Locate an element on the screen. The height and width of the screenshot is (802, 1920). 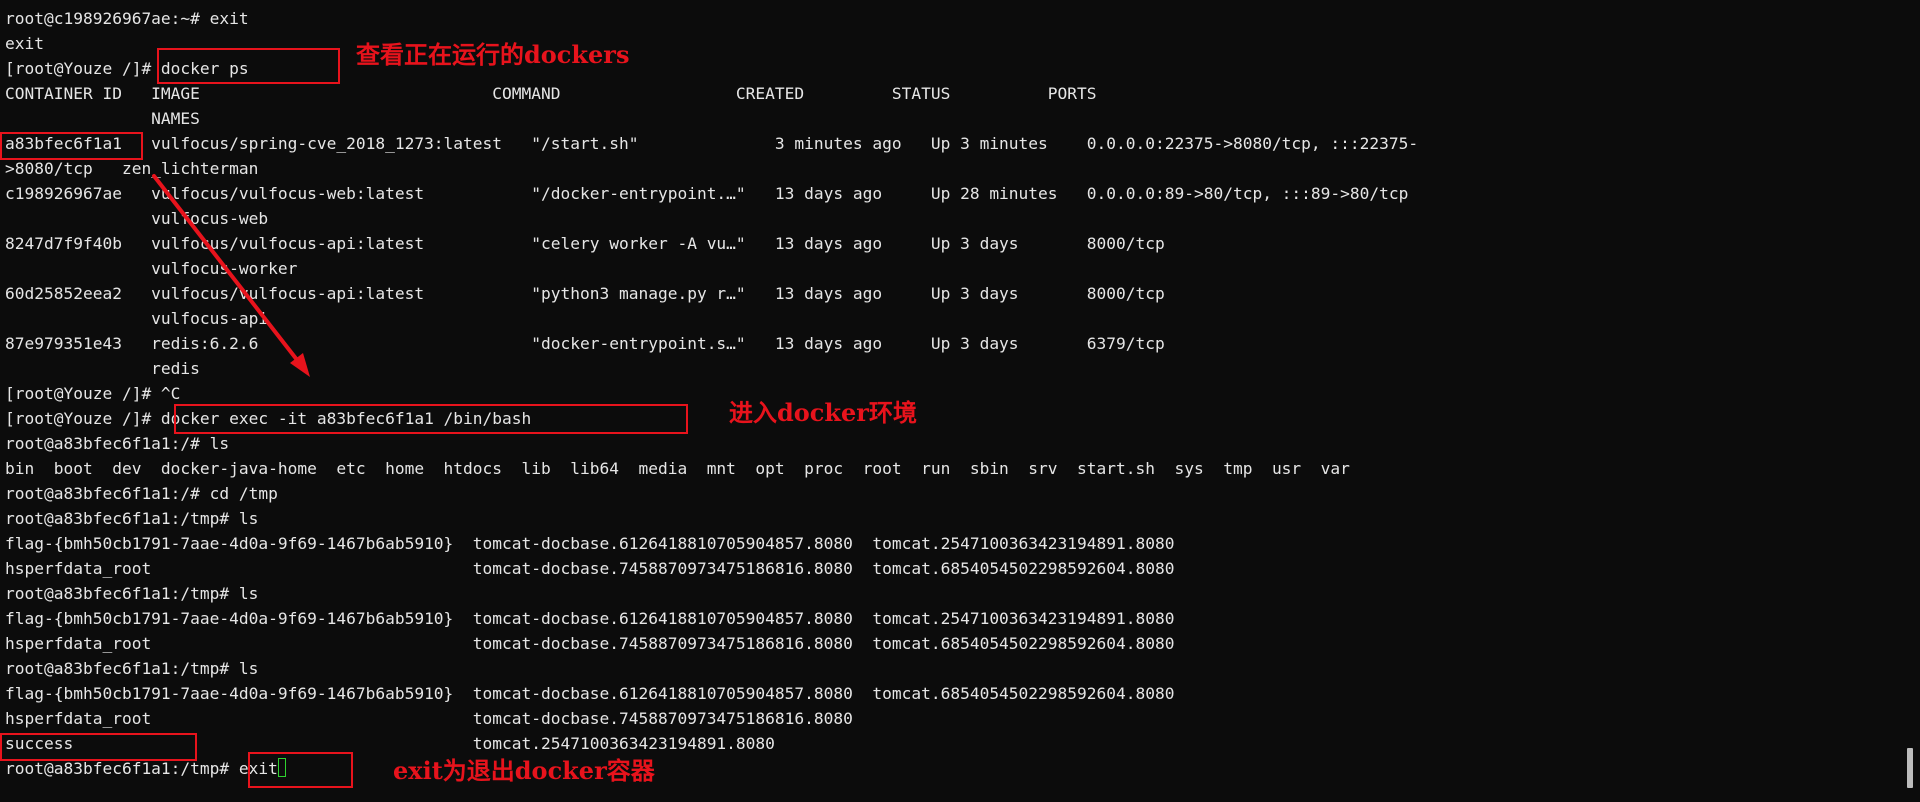
terminal-line: [root@Youze /]# ^C is located at coordinates (93, 393).